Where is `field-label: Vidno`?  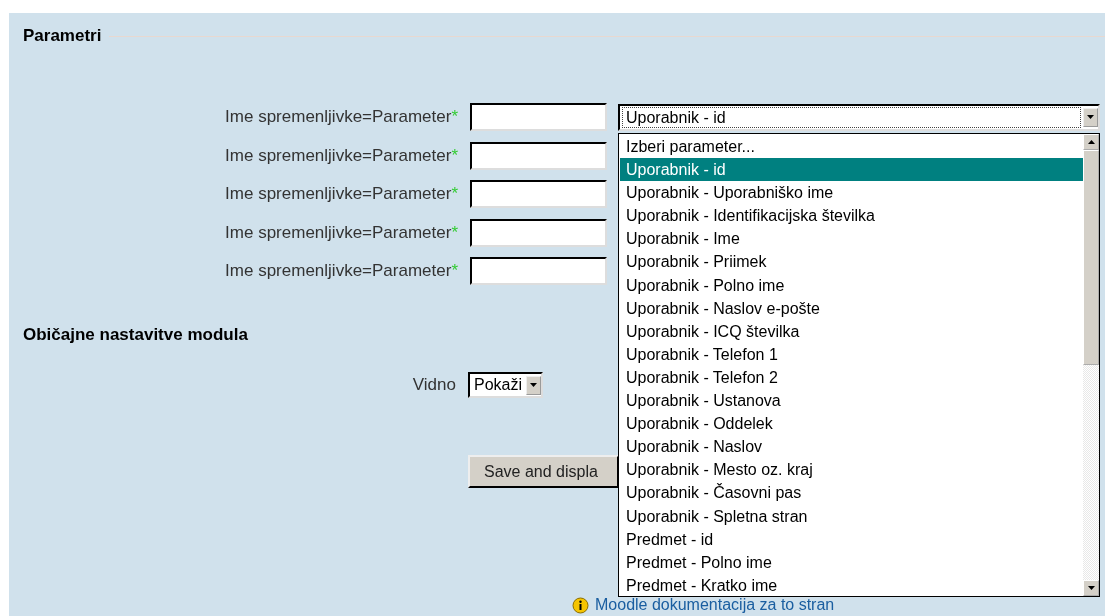
field-label: Vidno is located at coordinates (434, 385).